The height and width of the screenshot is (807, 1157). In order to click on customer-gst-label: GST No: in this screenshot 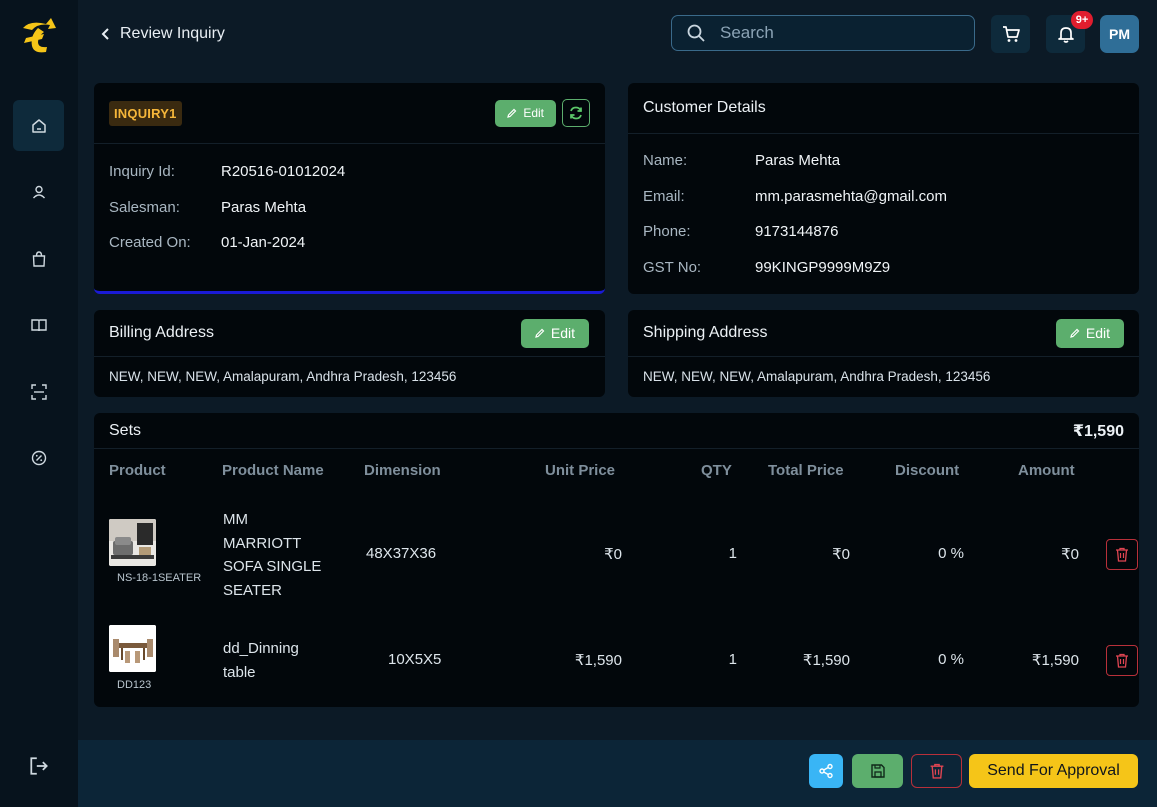, I will do `click(672, 267)`.